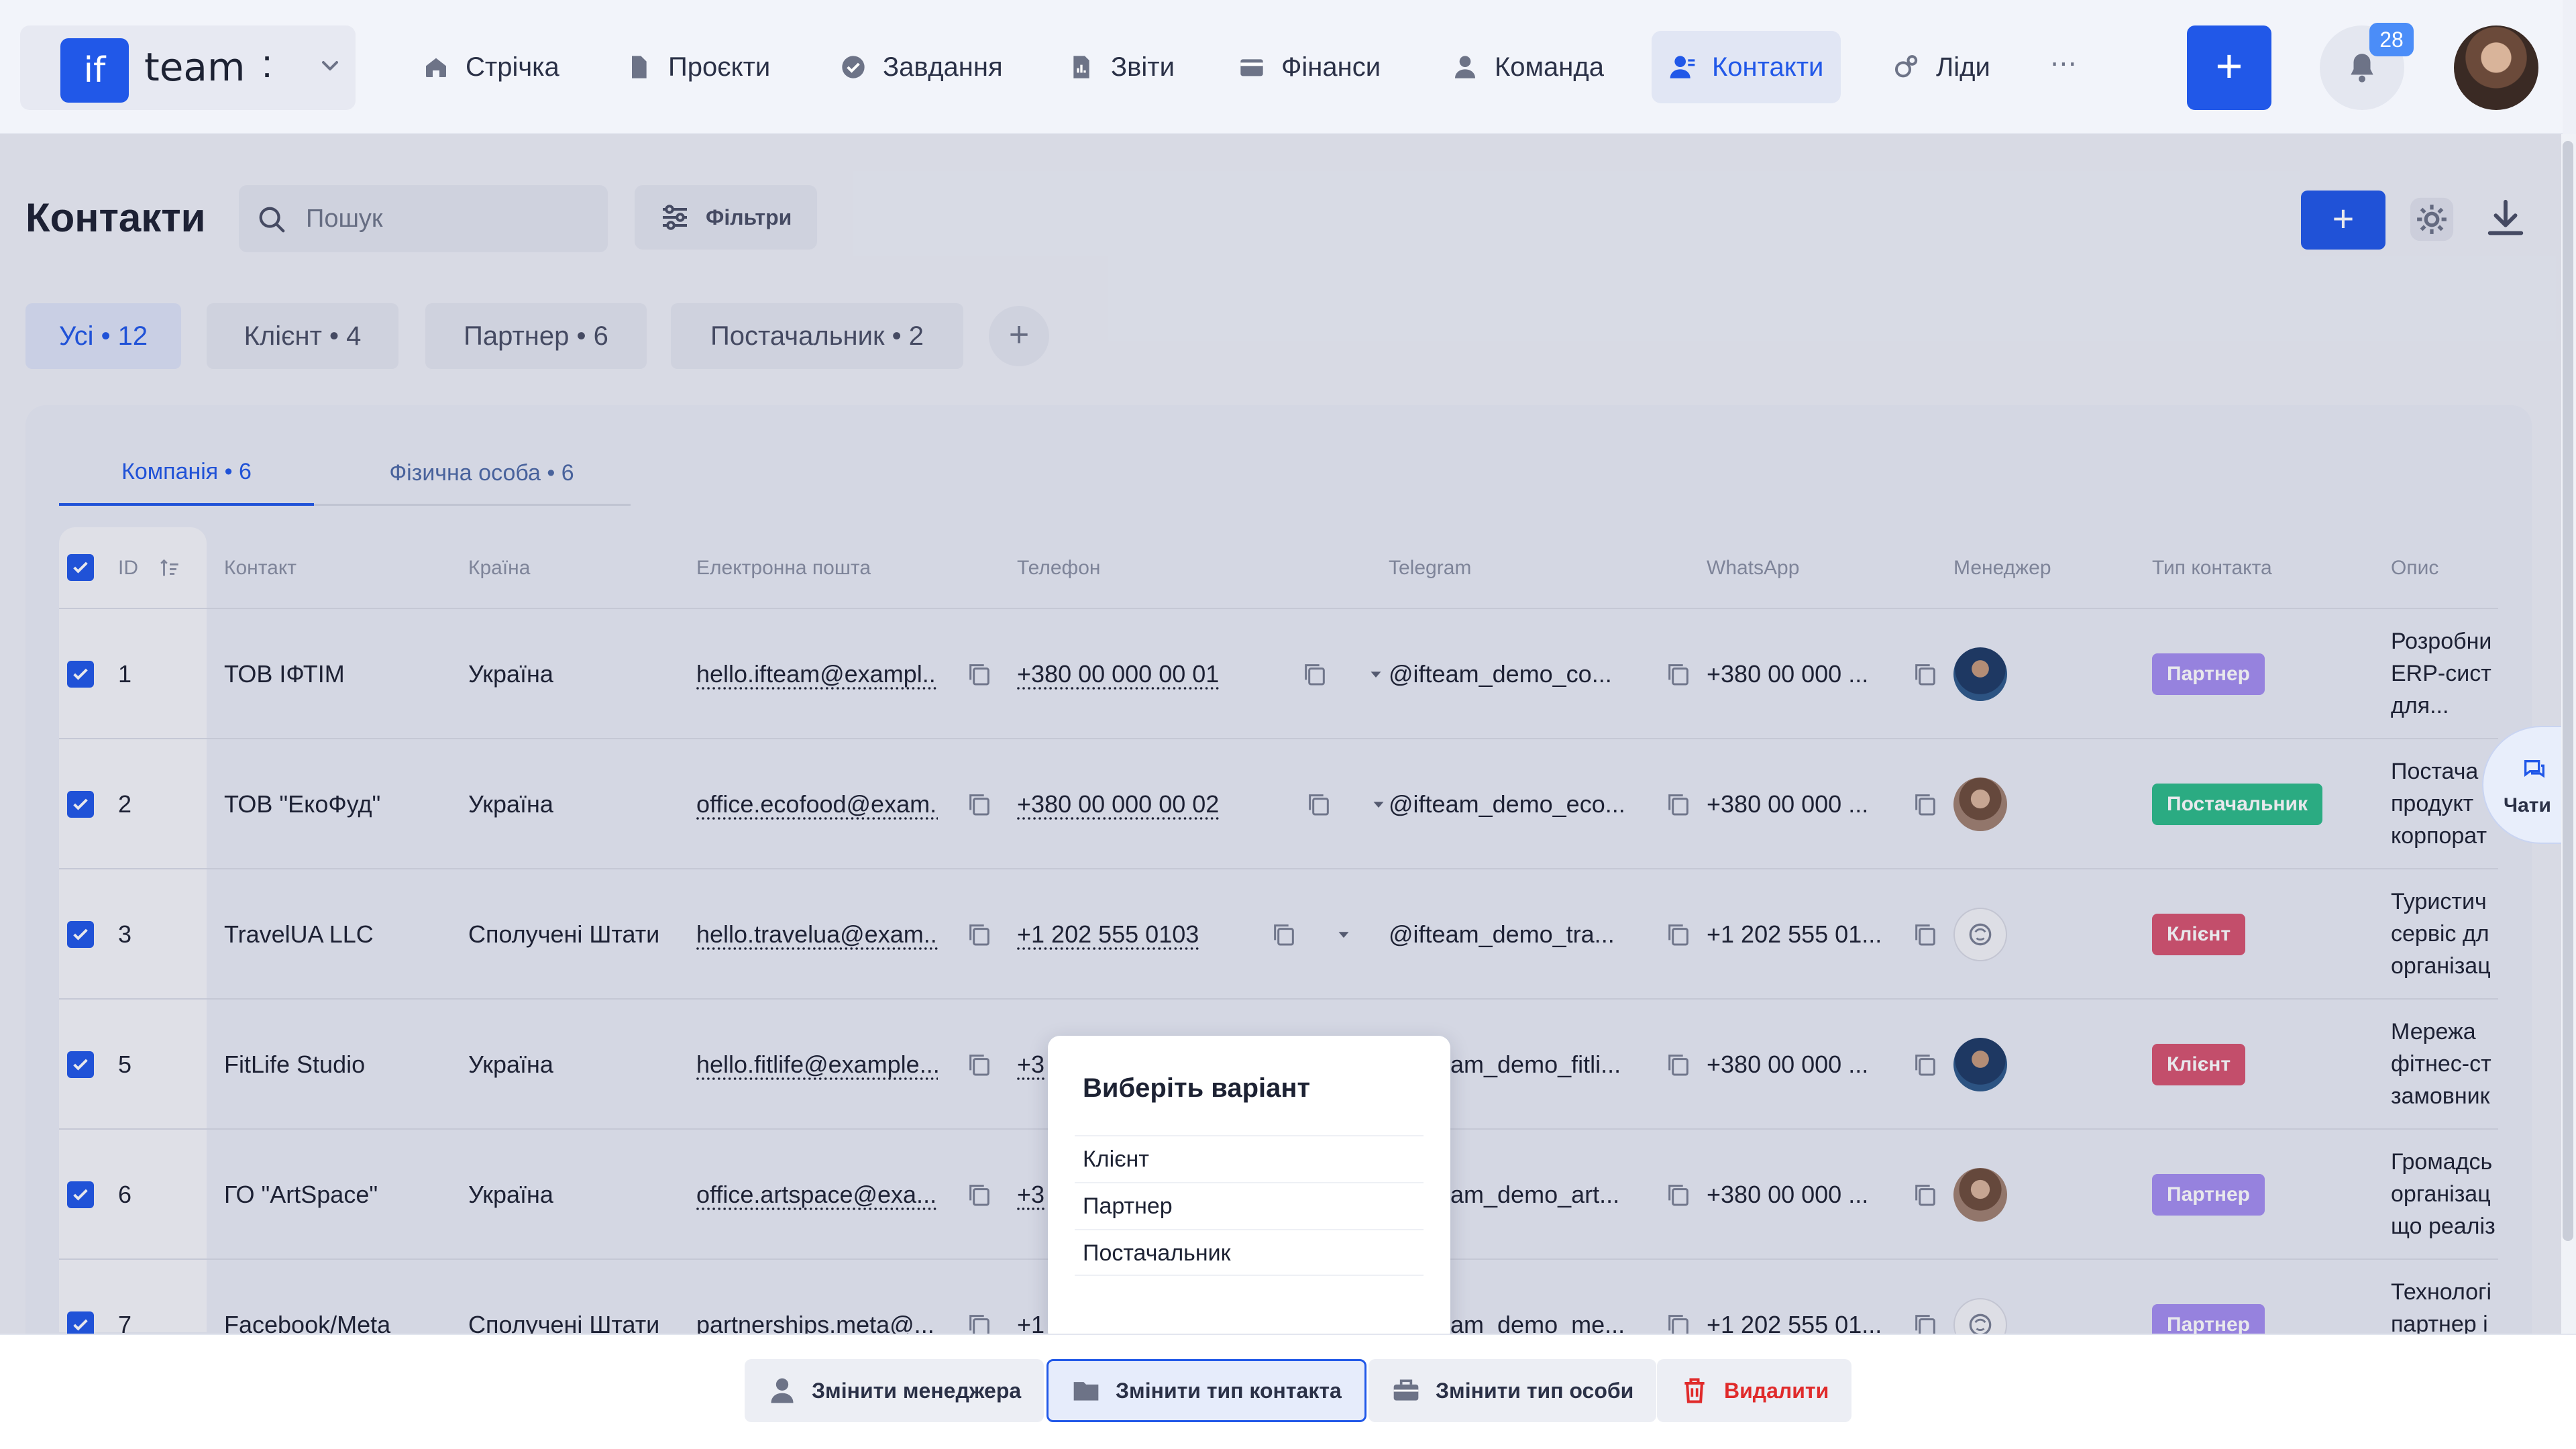 The width and height of the screenshot is (2576, 1449). What do you see at coordinates (1108, 934) in the screenshot?
I see `phone-link: +1 202 555 0103` at bounding box center [1108, 934].